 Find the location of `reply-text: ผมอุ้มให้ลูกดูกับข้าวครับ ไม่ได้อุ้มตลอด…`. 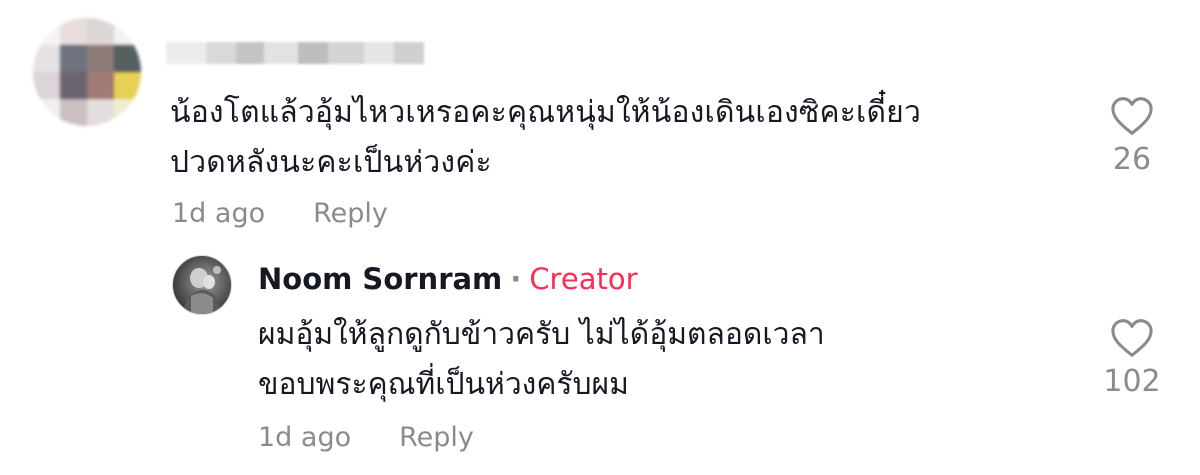

reply-text: ผมอุ้มให้ลูกดูกับข้าวครับ ไม่ได้อุ้มตลอด… is located at coordinates (668, 360).